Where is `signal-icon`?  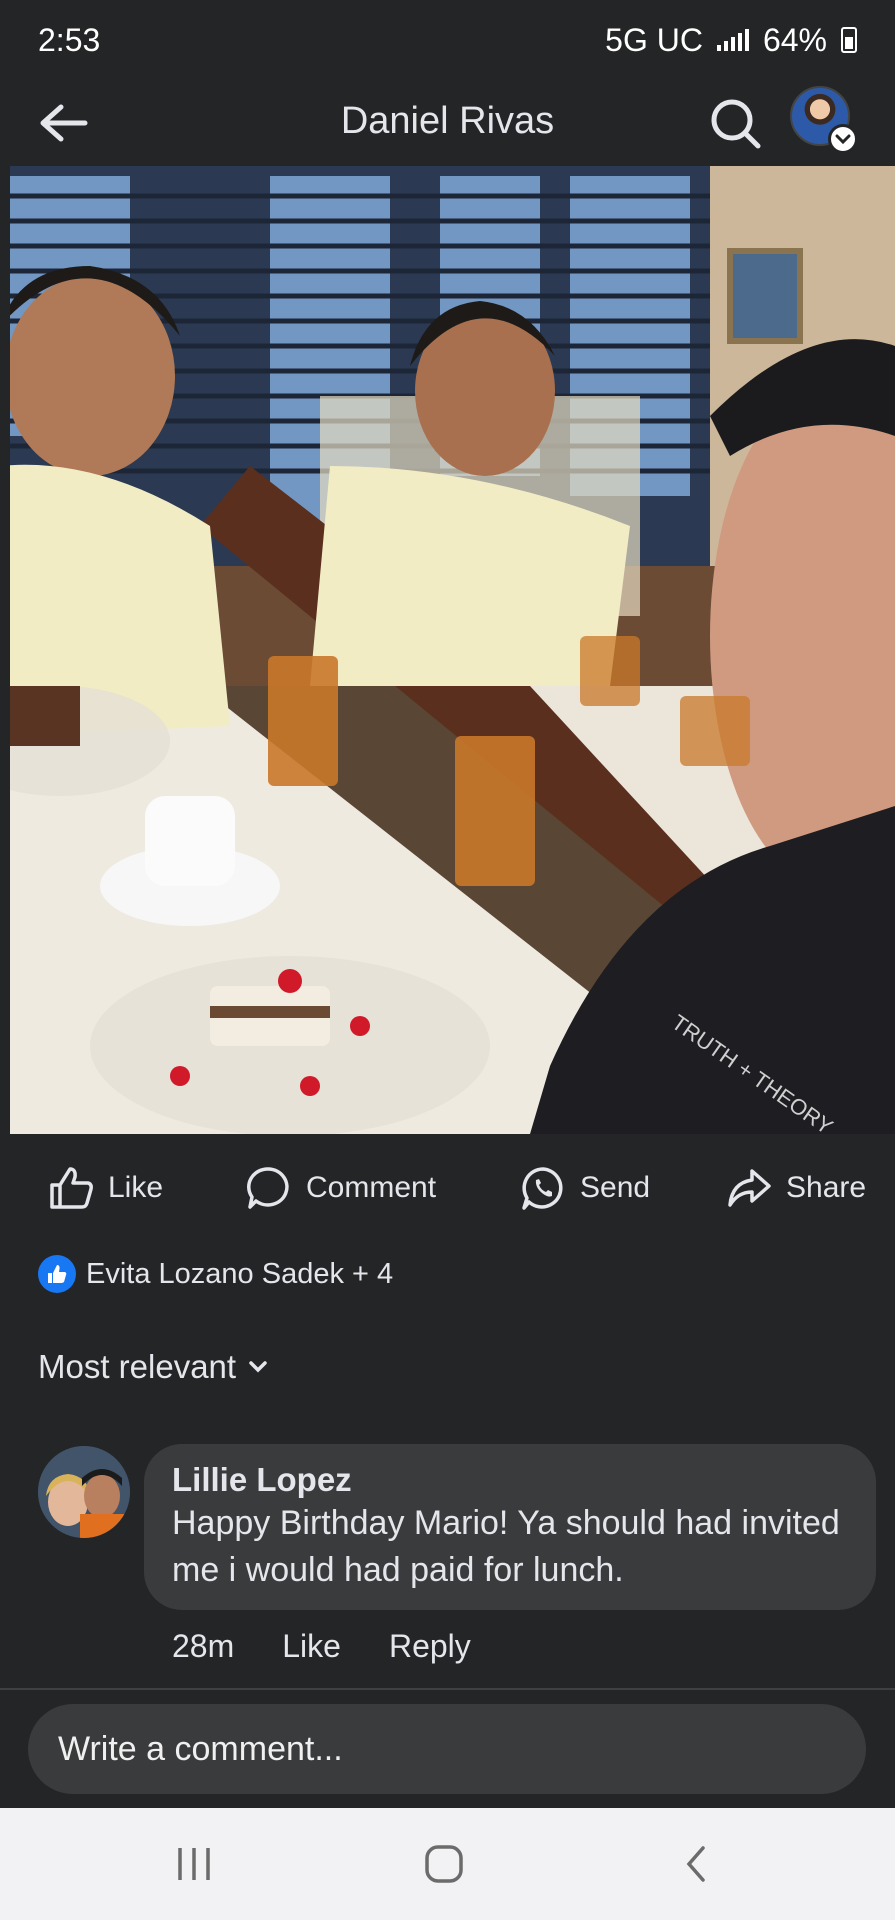 signal-icon is located at coordinates (732, 40).